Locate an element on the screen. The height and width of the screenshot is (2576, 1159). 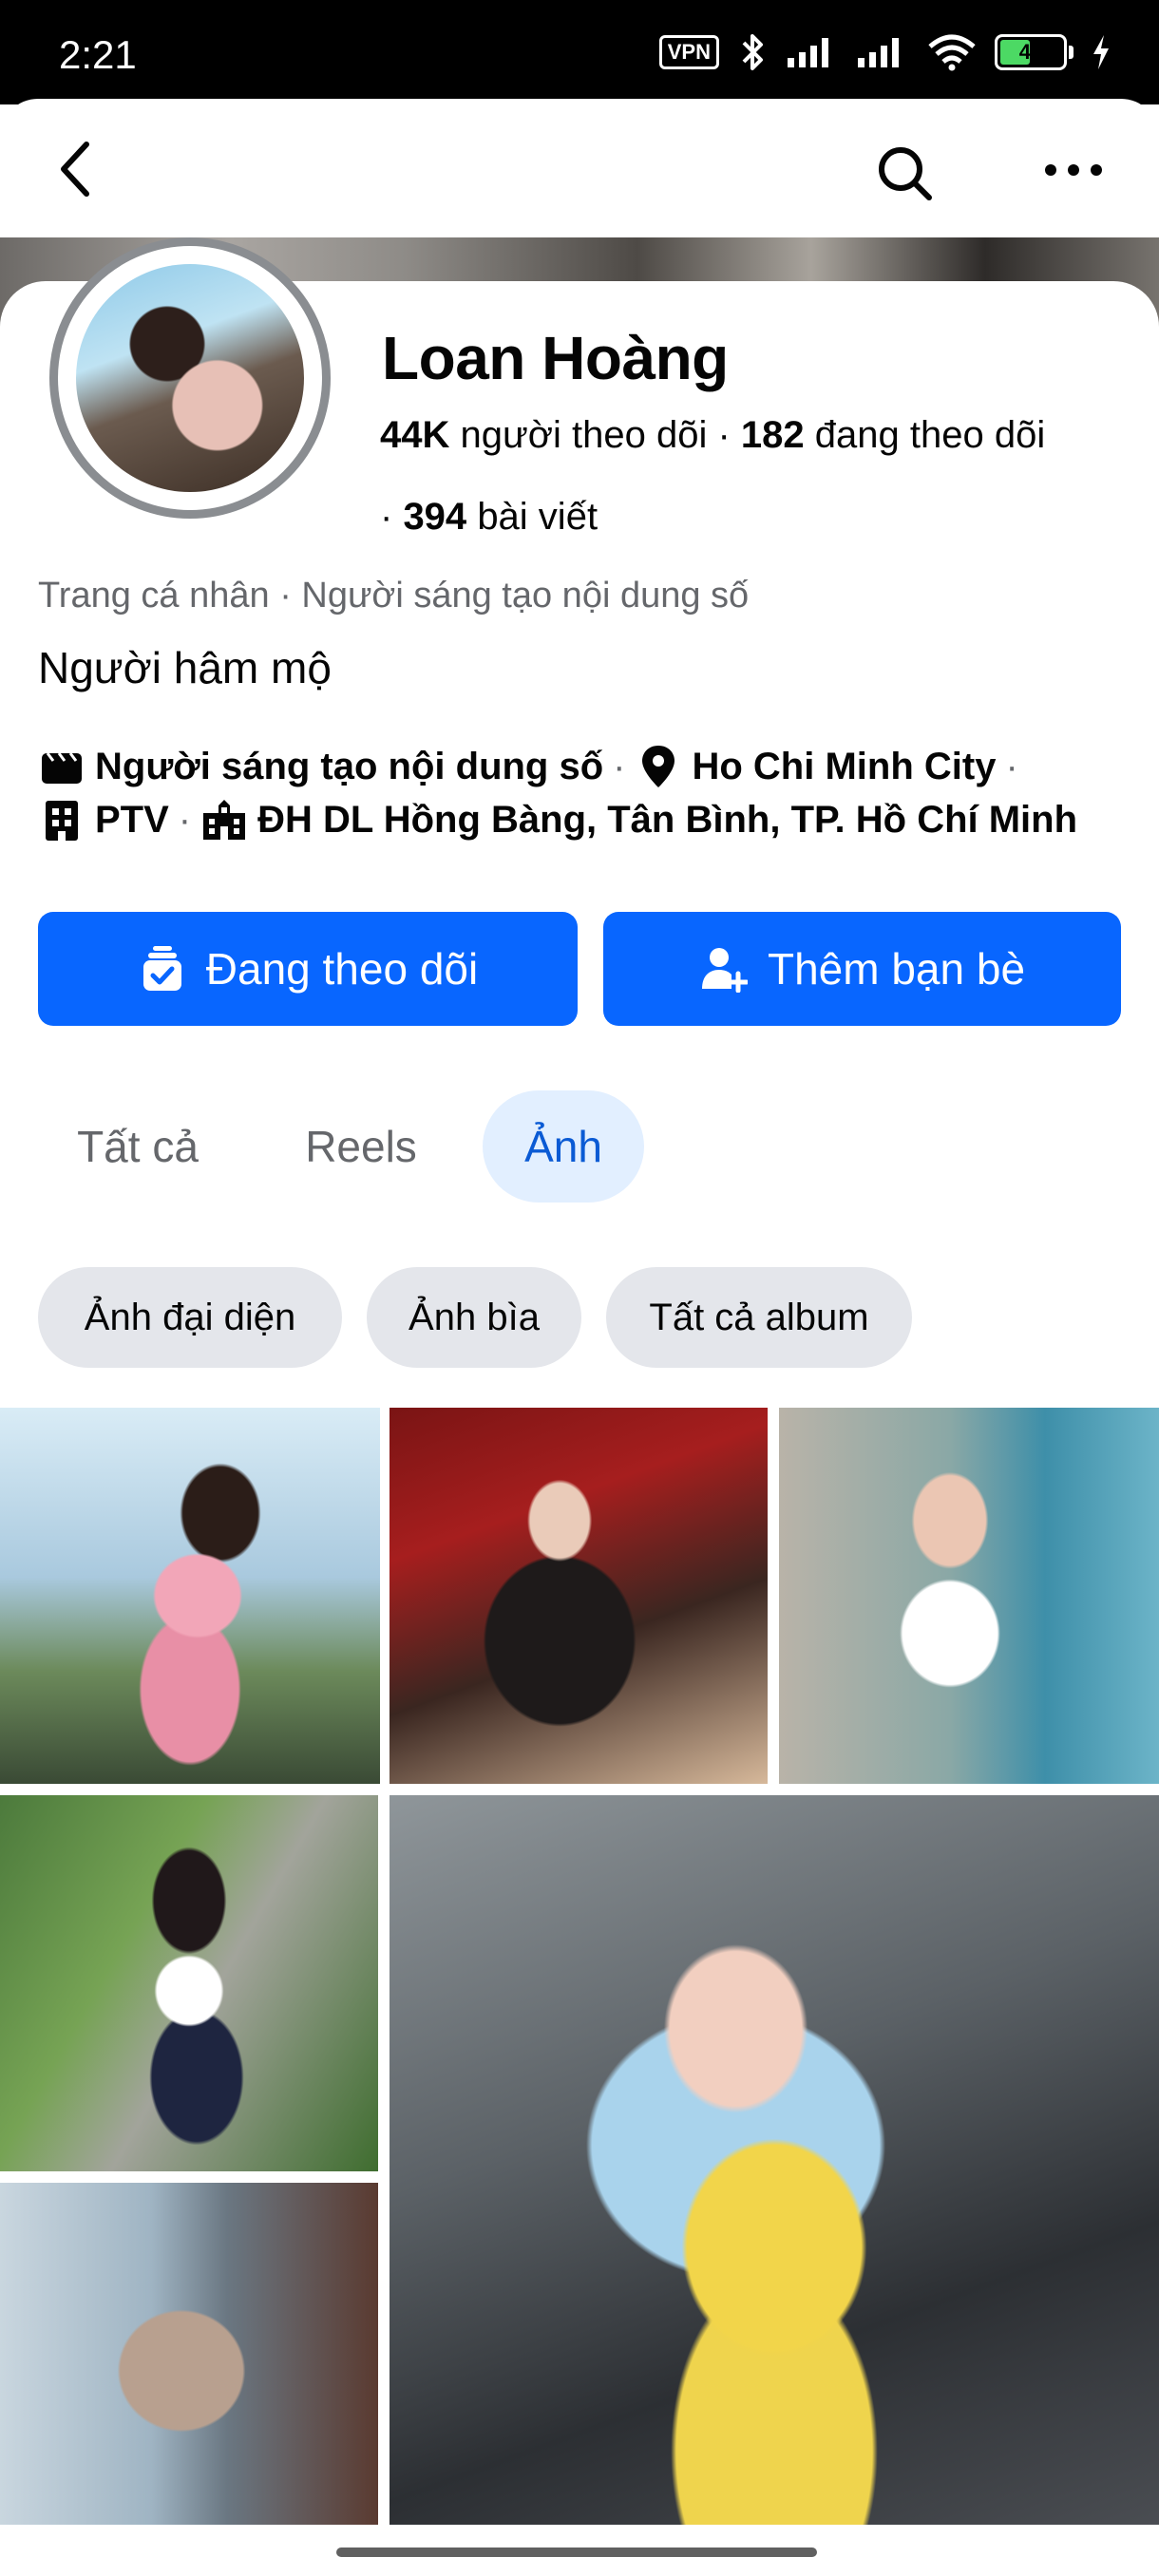
add-friend-button-label: Thêm bạn bè is located at coordinates (896, 969).